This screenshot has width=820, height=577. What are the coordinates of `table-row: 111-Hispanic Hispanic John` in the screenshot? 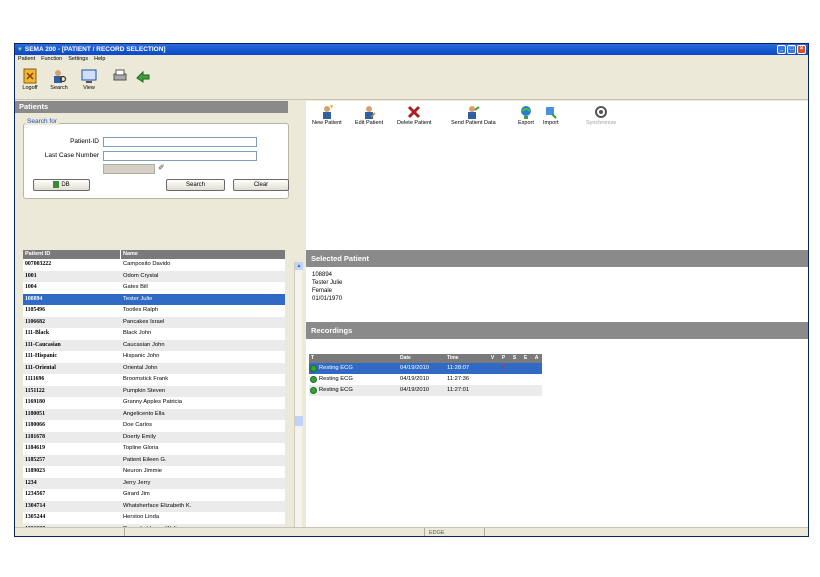 It's located at (154, 357).